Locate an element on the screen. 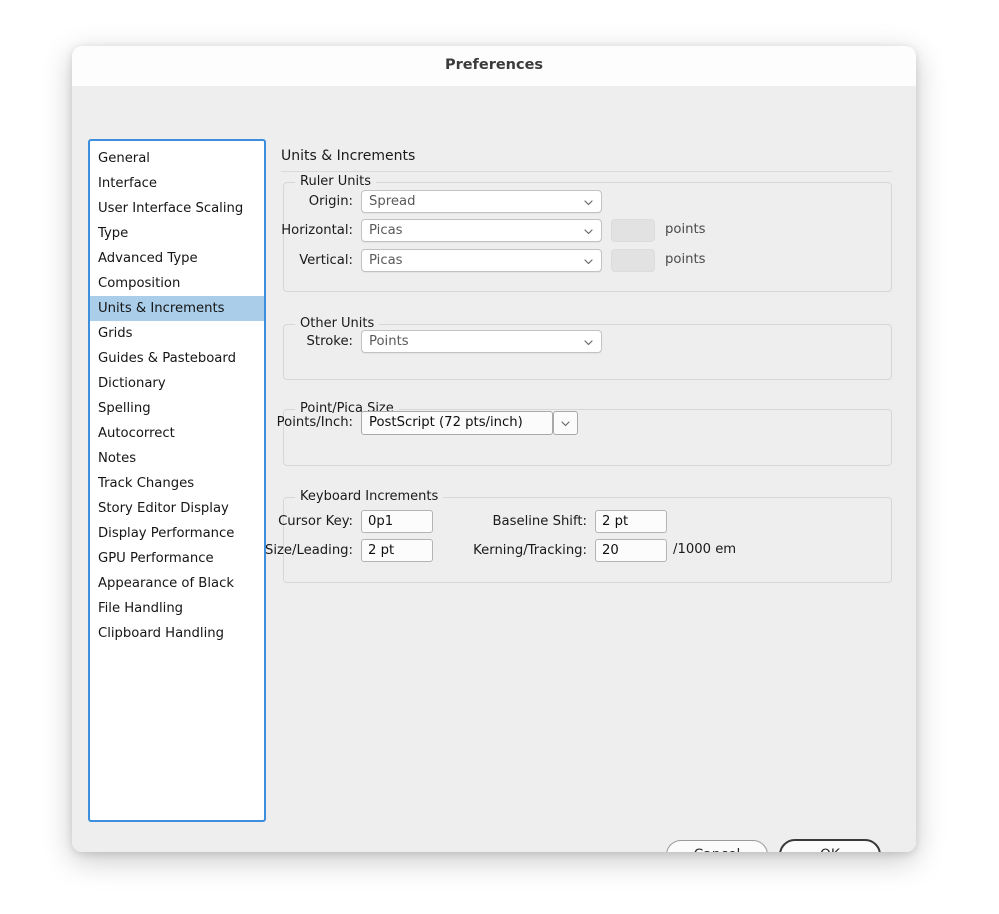  kerning-tracking-input: 20 is located at coordinates (631, 550).